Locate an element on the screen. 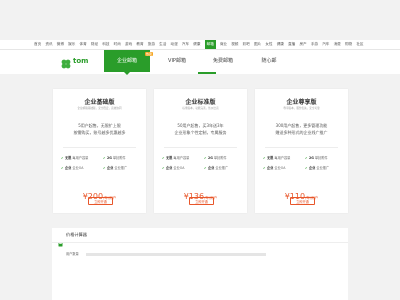 This screenshot has height=300, width=400. logo: tom is located at coordinates (74, 62).